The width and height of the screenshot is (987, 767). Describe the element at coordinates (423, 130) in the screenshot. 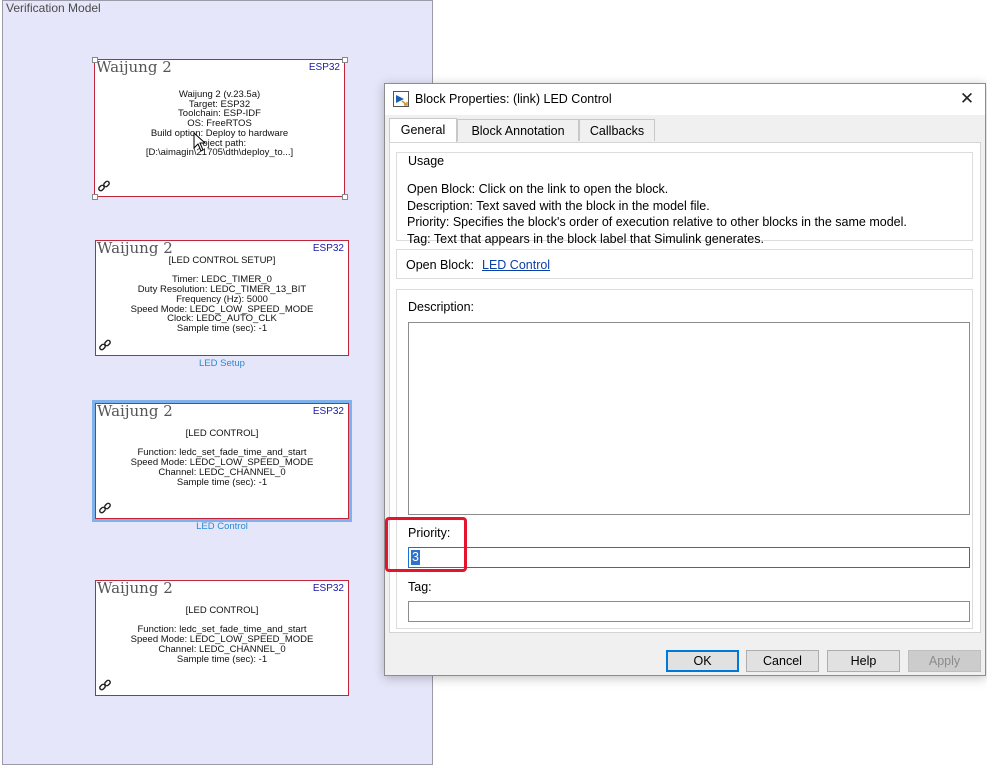

I see `tab-general: General` at that location.